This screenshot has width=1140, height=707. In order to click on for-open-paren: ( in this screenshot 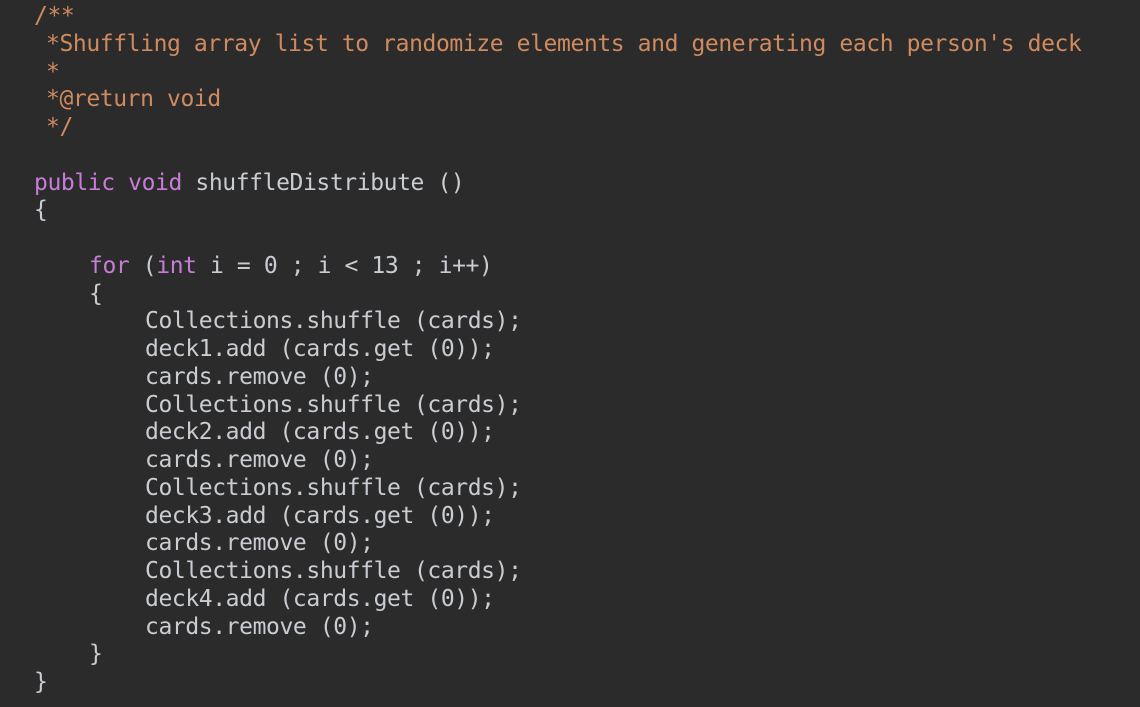, I will do `click(149, 265)`.